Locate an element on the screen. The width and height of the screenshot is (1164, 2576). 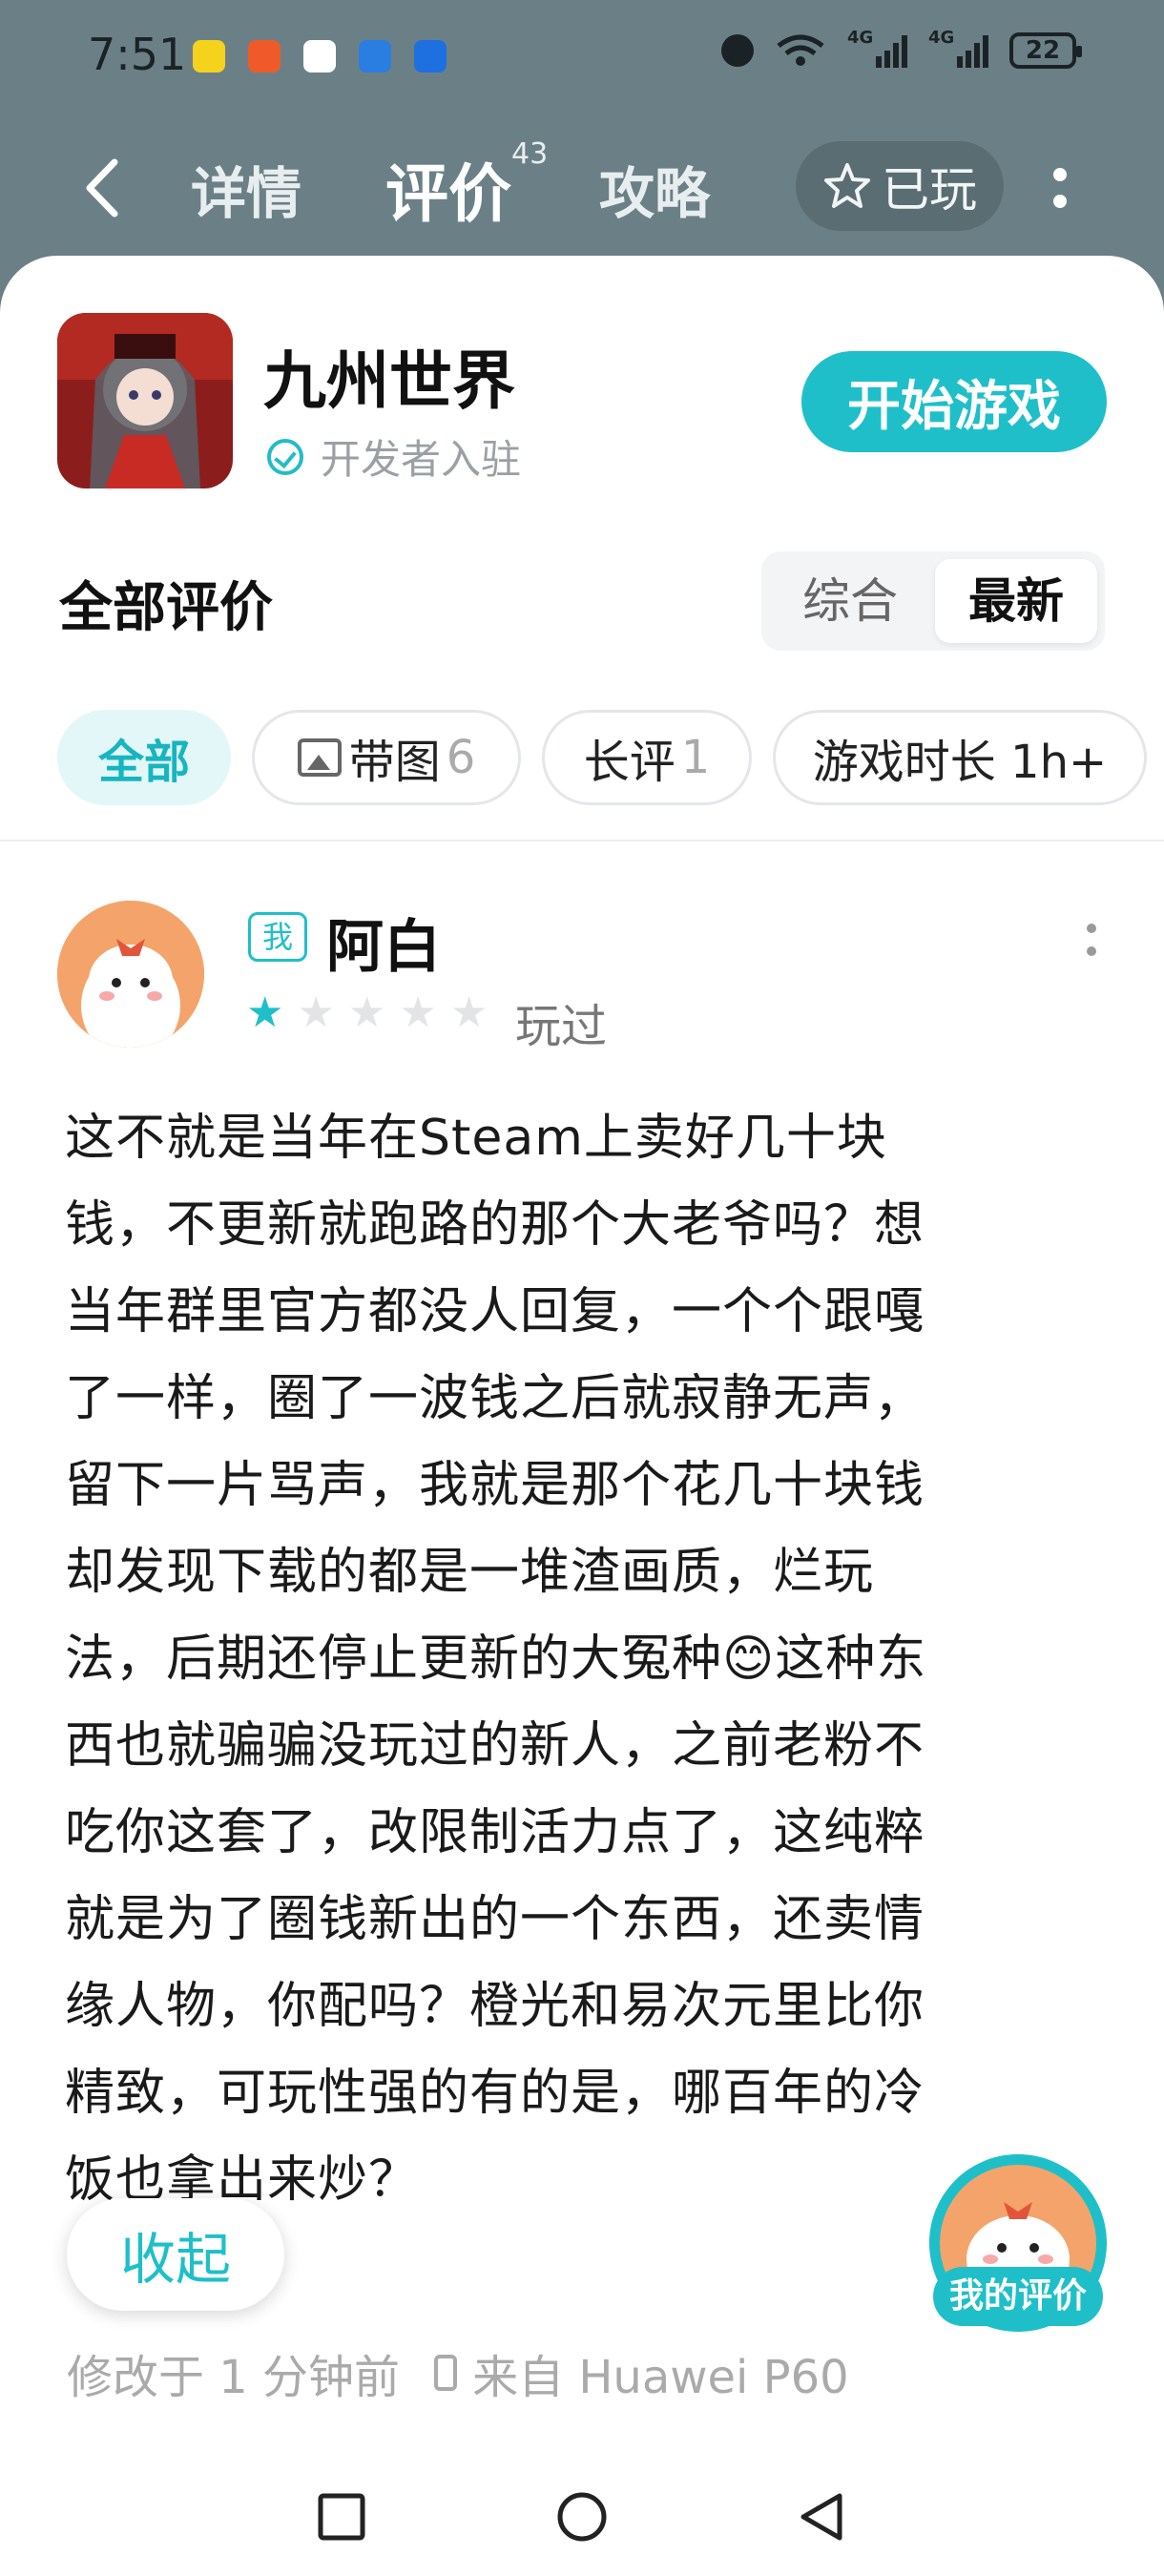
more-options-icon is located at coordinates (1060, 190).